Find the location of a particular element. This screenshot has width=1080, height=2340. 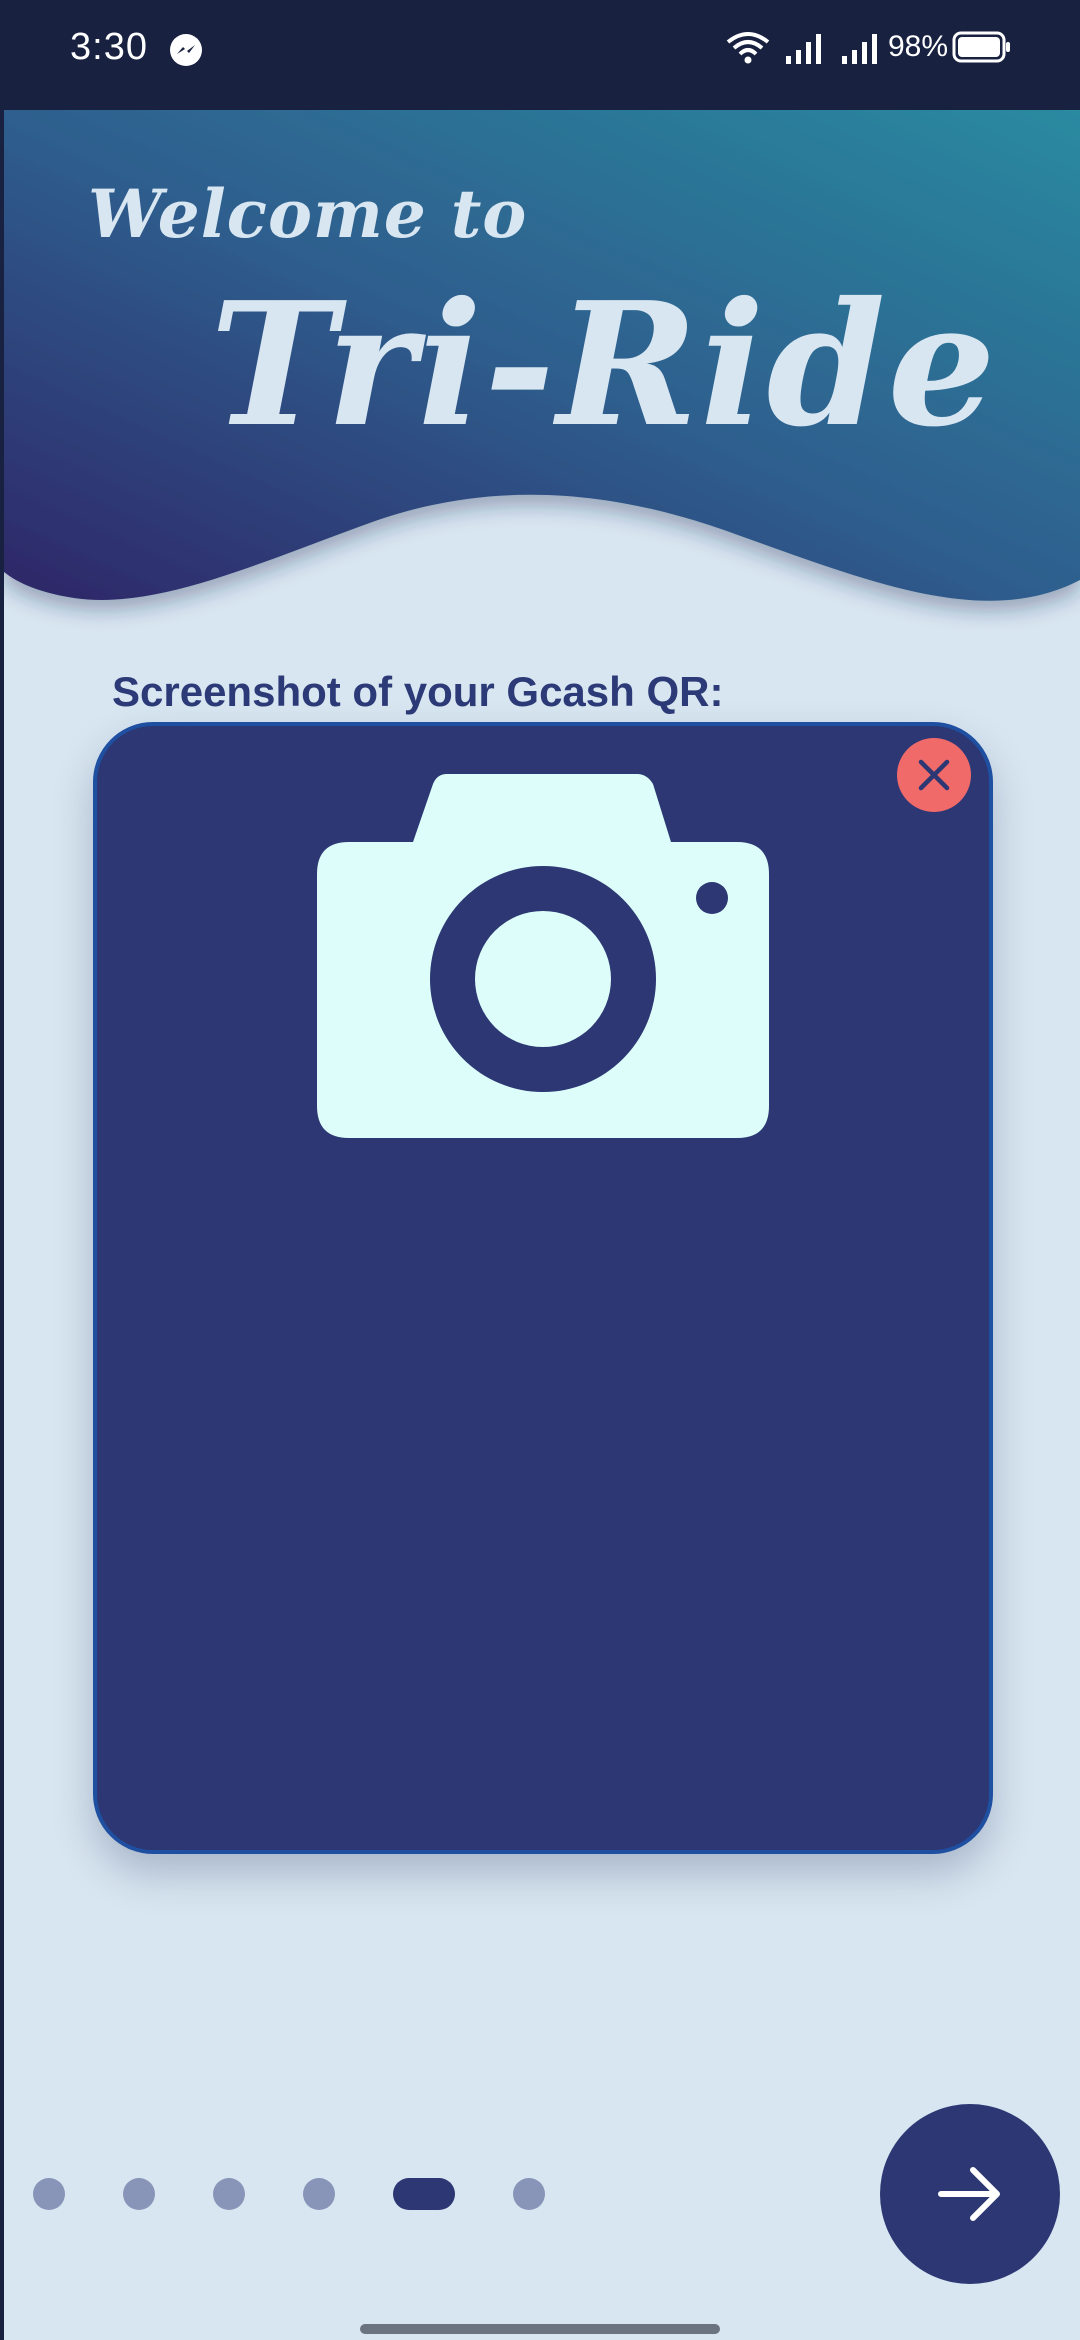

welcome-text: Welcome to is located at coordinates (308, 214).